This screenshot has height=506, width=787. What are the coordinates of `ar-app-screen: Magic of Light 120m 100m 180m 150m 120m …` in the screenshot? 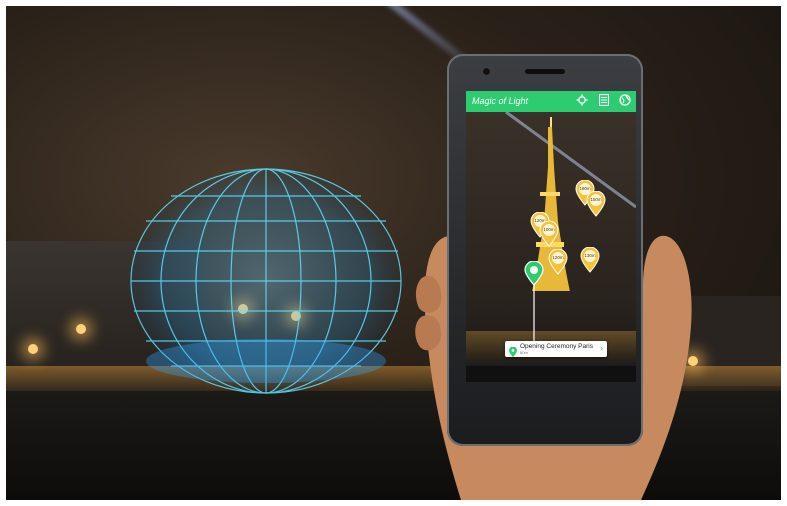 It's located at (551, 236).